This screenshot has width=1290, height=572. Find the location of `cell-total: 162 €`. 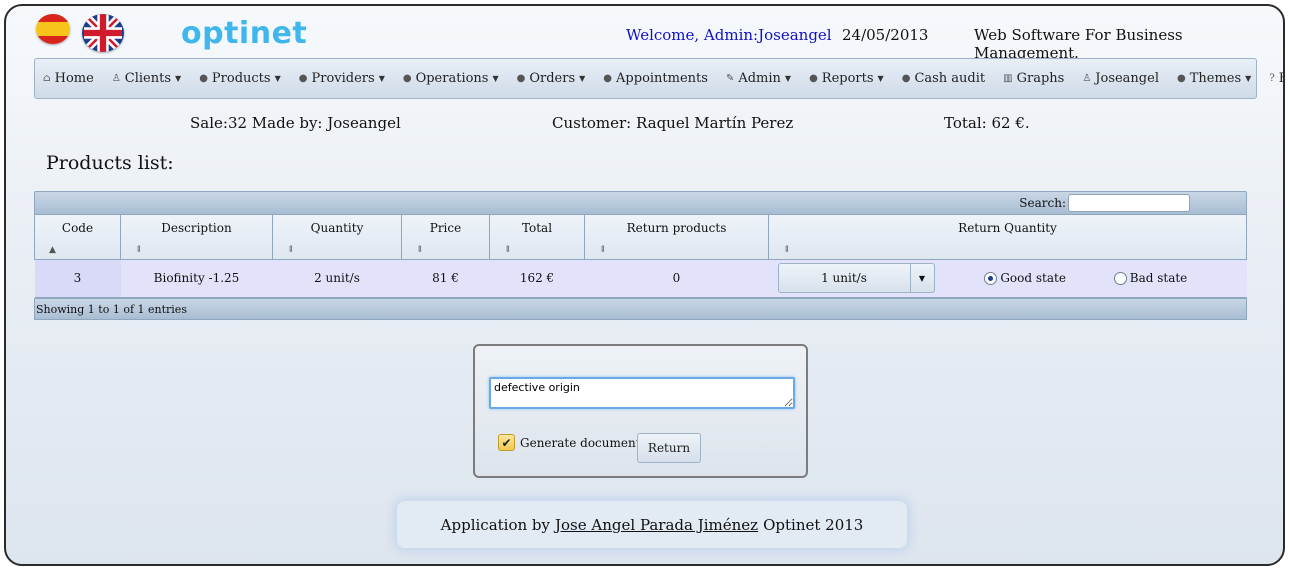

cell-total: 162 € is located at coordinates (537, 278).